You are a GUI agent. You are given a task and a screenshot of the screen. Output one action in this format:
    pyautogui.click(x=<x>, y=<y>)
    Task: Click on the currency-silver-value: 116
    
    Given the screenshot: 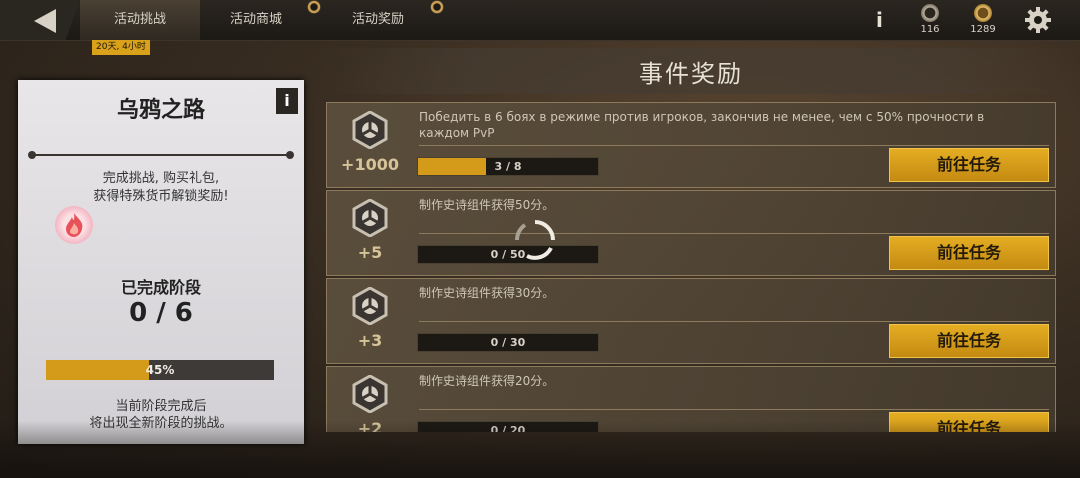 What is the action you would take?
    pyautogui.click(x=930, y=29)
    